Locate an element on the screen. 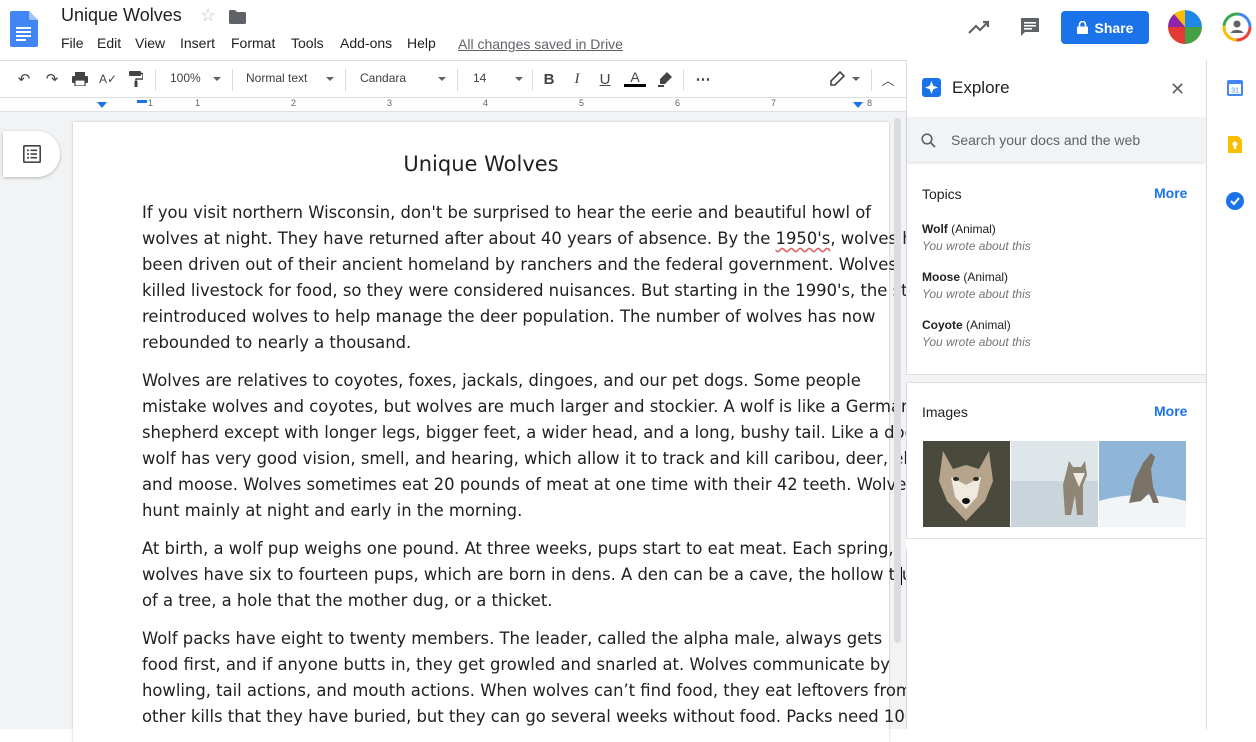  bold-icon: B is located at coordinates (549, 79).